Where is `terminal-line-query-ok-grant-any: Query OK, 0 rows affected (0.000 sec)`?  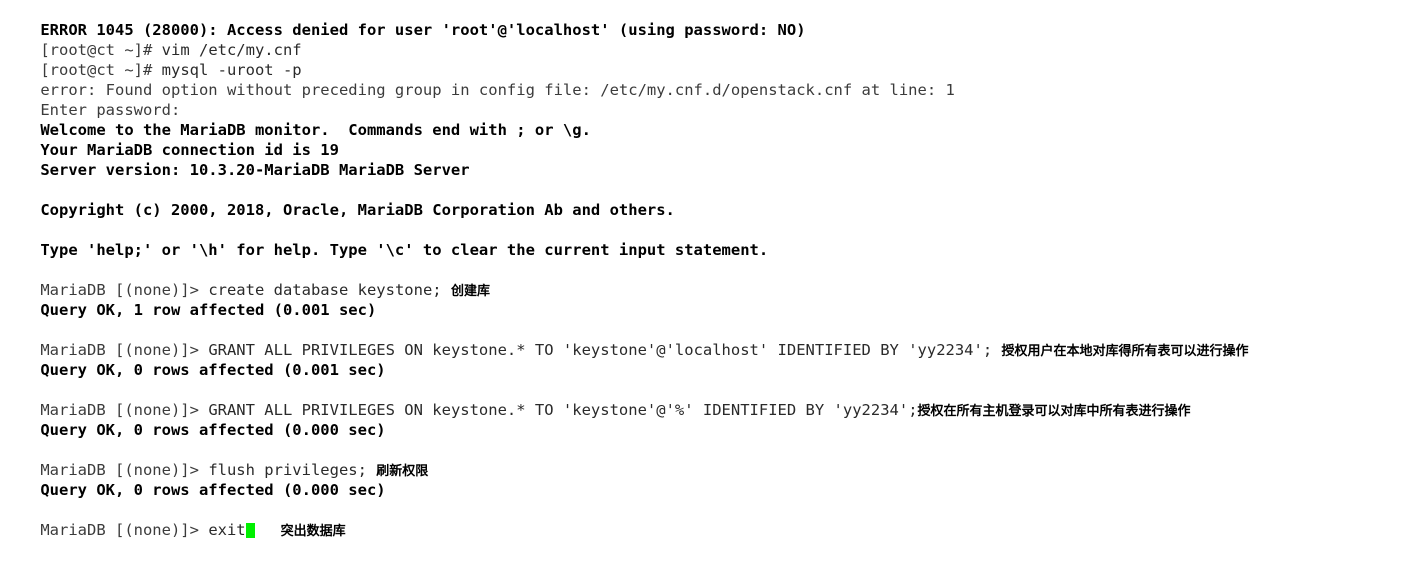 terminal-line-query-ok-grant-any: Query OK, 0 rows affected (0.000 sec) is located at coordinates (707, 419).